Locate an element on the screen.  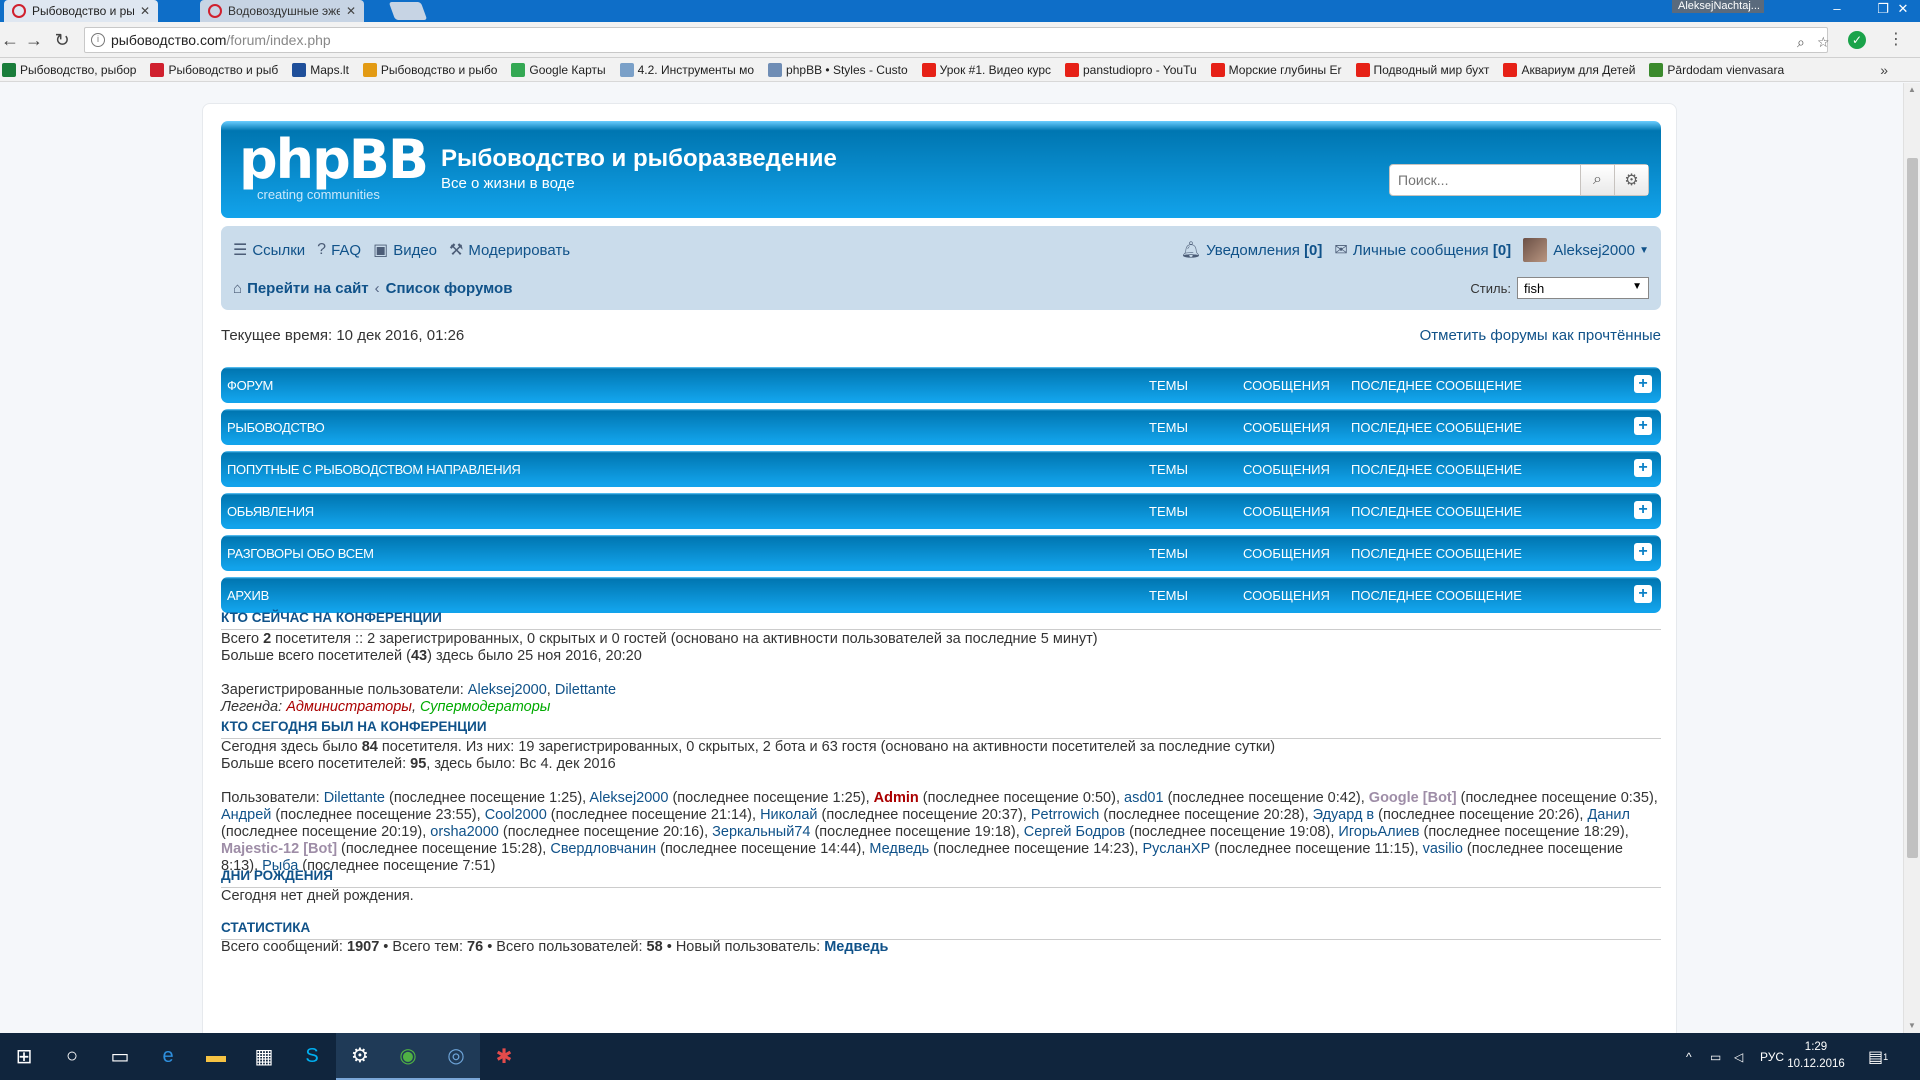
notifications-link: 🔔︎ Уведомления [0] is located at coordinates (1252, 250).